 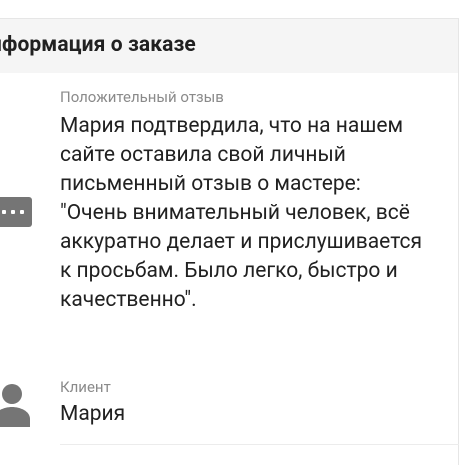 I want to click on chat-bubble-icon, so click(x=16, y=212).